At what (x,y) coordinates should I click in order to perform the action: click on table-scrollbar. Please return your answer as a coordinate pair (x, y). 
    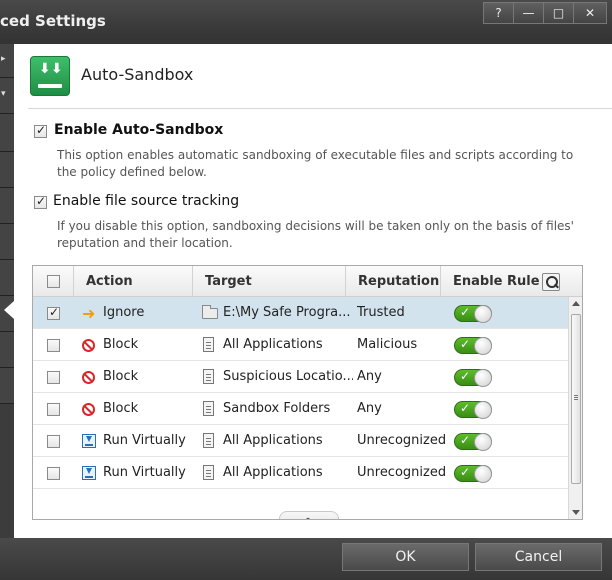
    Looking at the image, I should click on (575, 408).